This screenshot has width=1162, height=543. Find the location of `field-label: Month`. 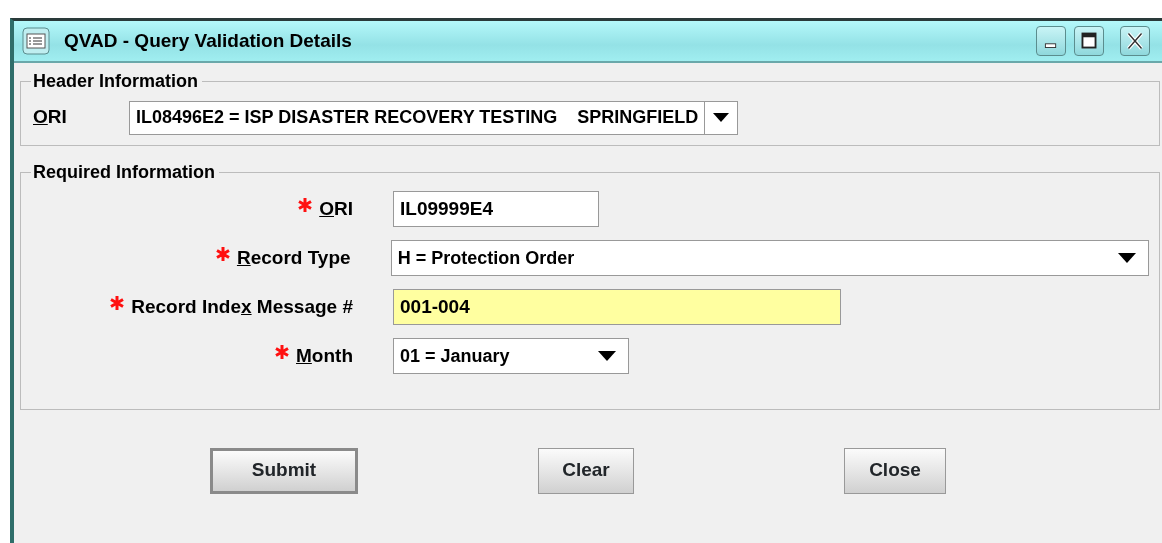

field-label: Month is located at coordinates (324, 355).